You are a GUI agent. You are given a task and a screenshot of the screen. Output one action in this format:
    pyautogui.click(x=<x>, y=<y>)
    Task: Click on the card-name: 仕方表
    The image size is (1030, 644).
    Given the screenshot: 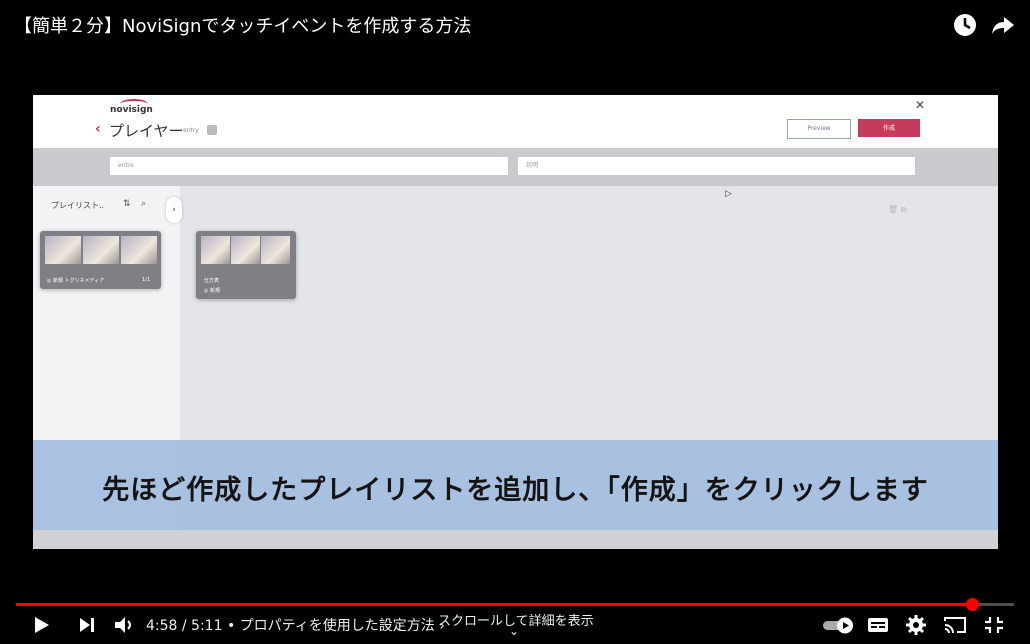 What is the action you would take?
    pyautogui.click(x=212, y=281)
    